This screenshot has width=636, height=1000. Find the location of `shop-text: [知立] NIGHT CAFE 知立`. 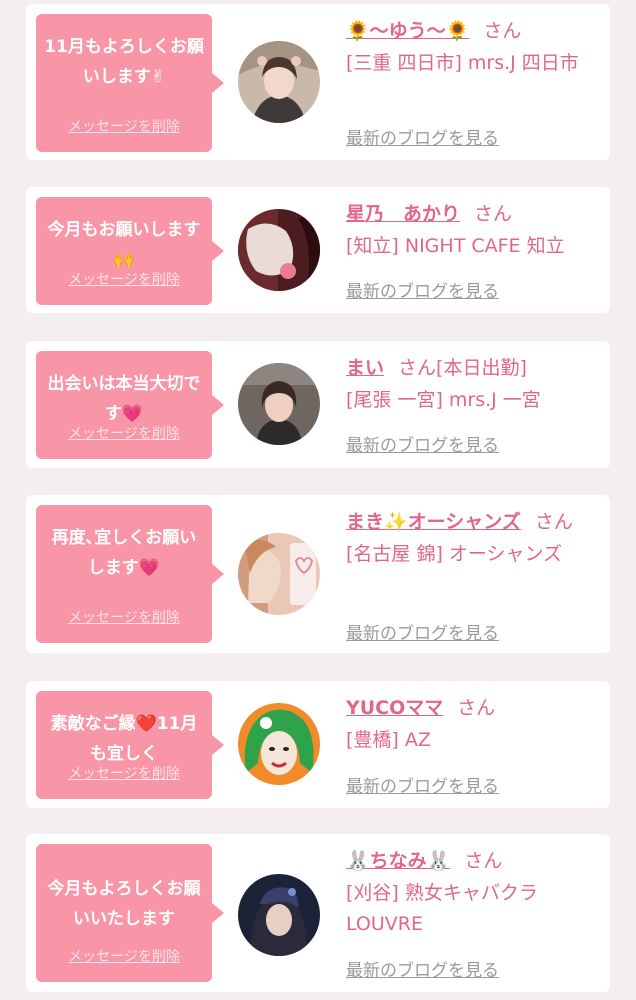

shop-text: [知立] NIGHT CAFE 知立 is located at coordinates (455, 246).